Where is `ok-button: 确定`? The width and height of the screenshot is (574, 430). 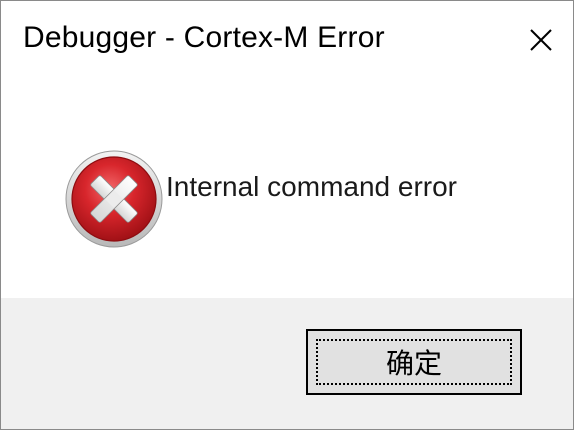
ok-button: 确定 is located at coordinates (414, 362).